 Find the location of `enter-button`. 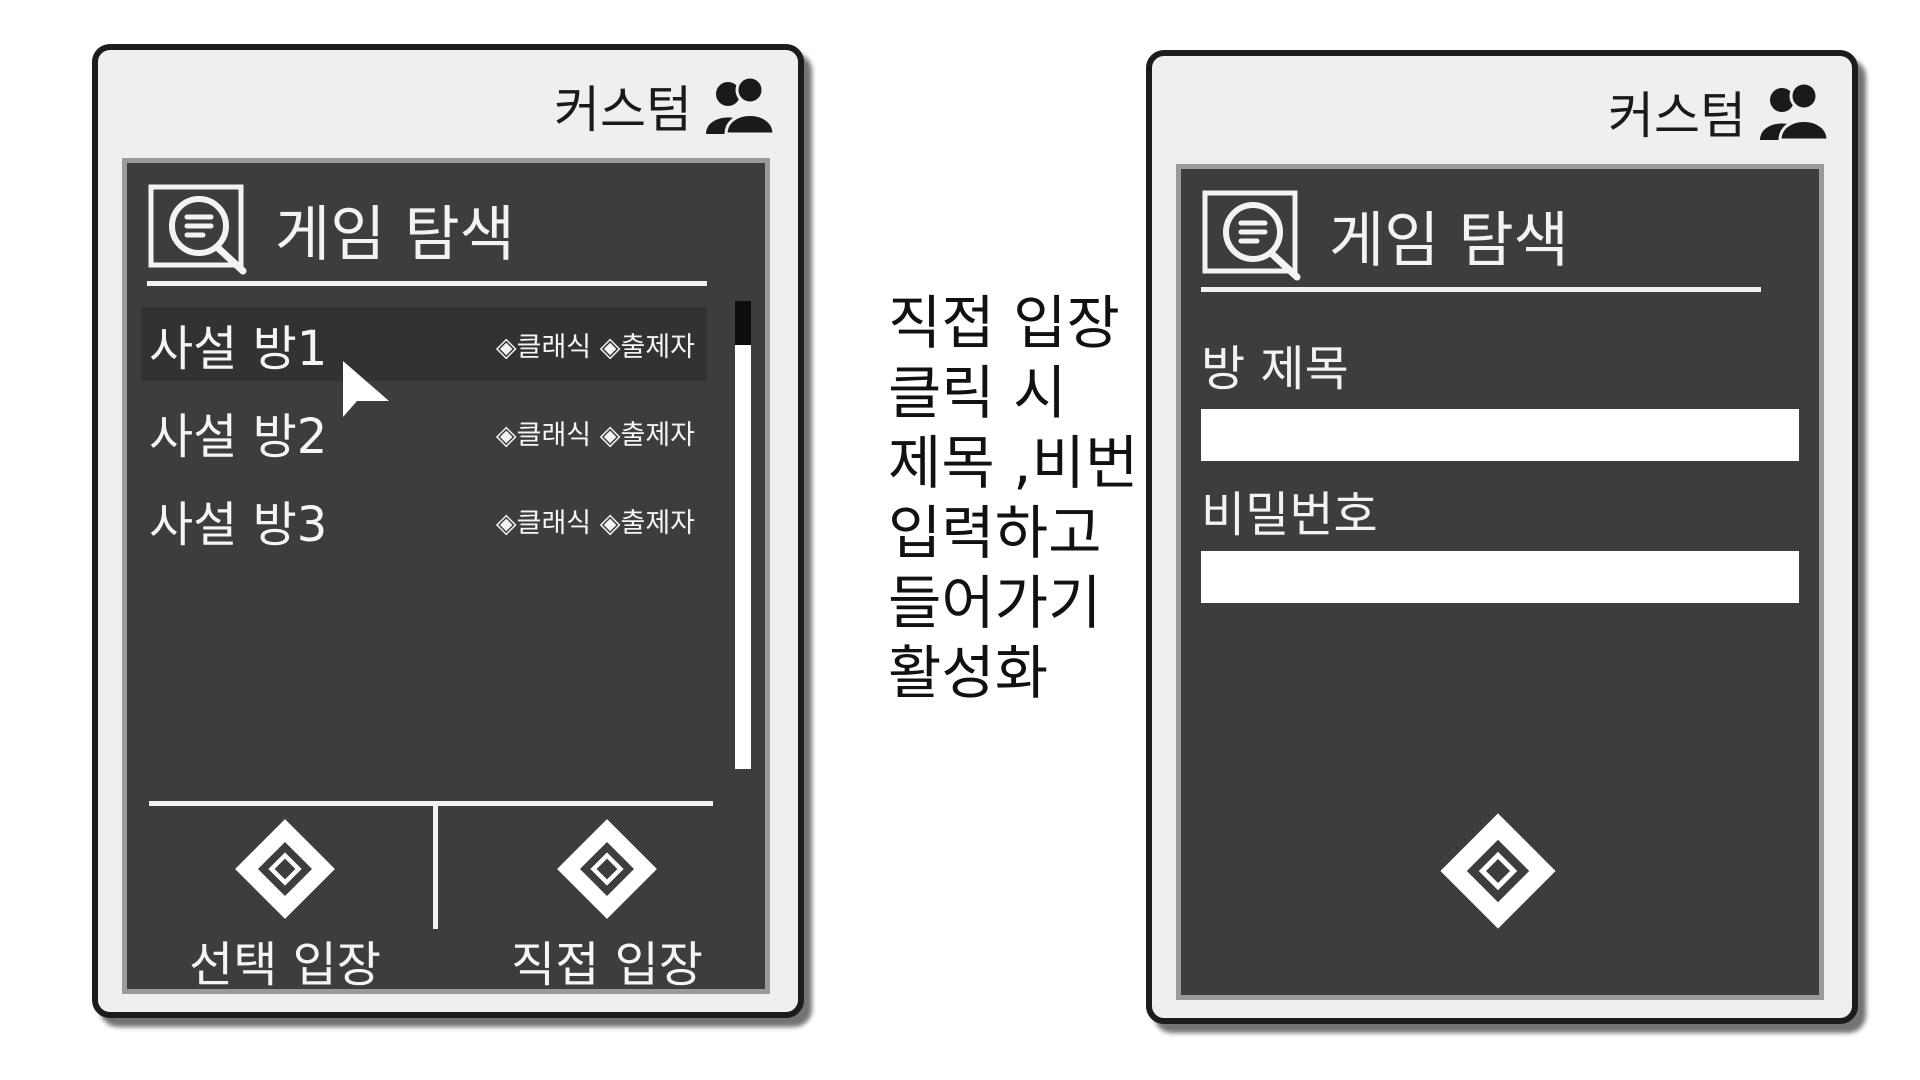

enter-button is located at coordinates (1498, 871).